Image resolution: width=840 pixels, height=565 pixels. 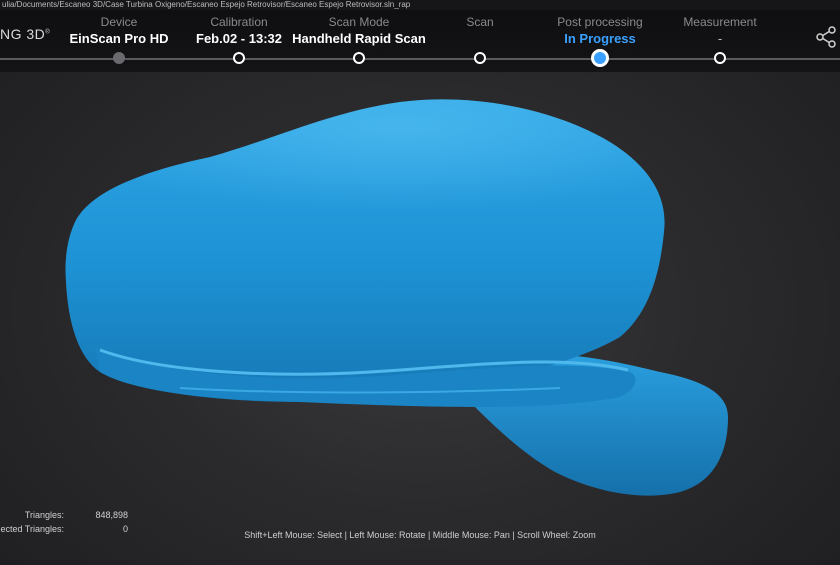 I want to click on share-icon, so click(x=827, y=37).